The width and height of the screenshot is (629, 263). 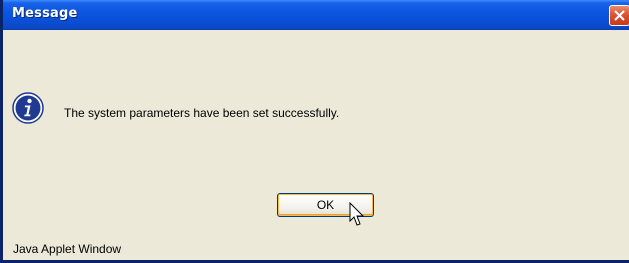 What do you see at coordinates (357, 214) in the screenshot?
I see `mouse-pointer-icon` at bounding box center [357, 214].